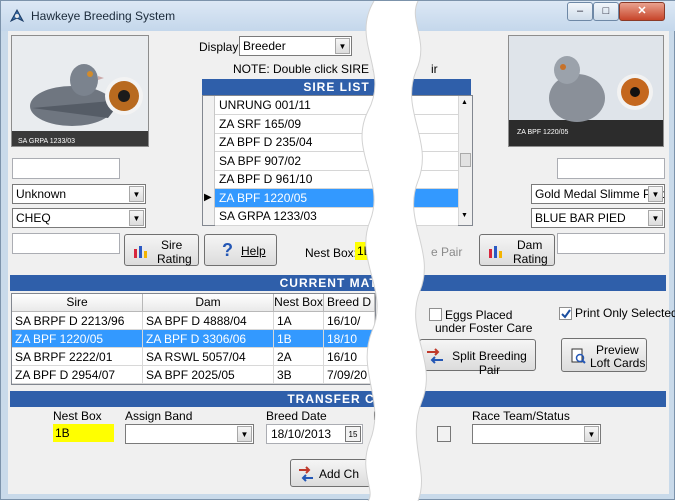 The image size is (675, 501). Describe the element at coordinates (77, 357) in the screenshot. I see `table-cell: SA BRPF 2222/01` at that location.